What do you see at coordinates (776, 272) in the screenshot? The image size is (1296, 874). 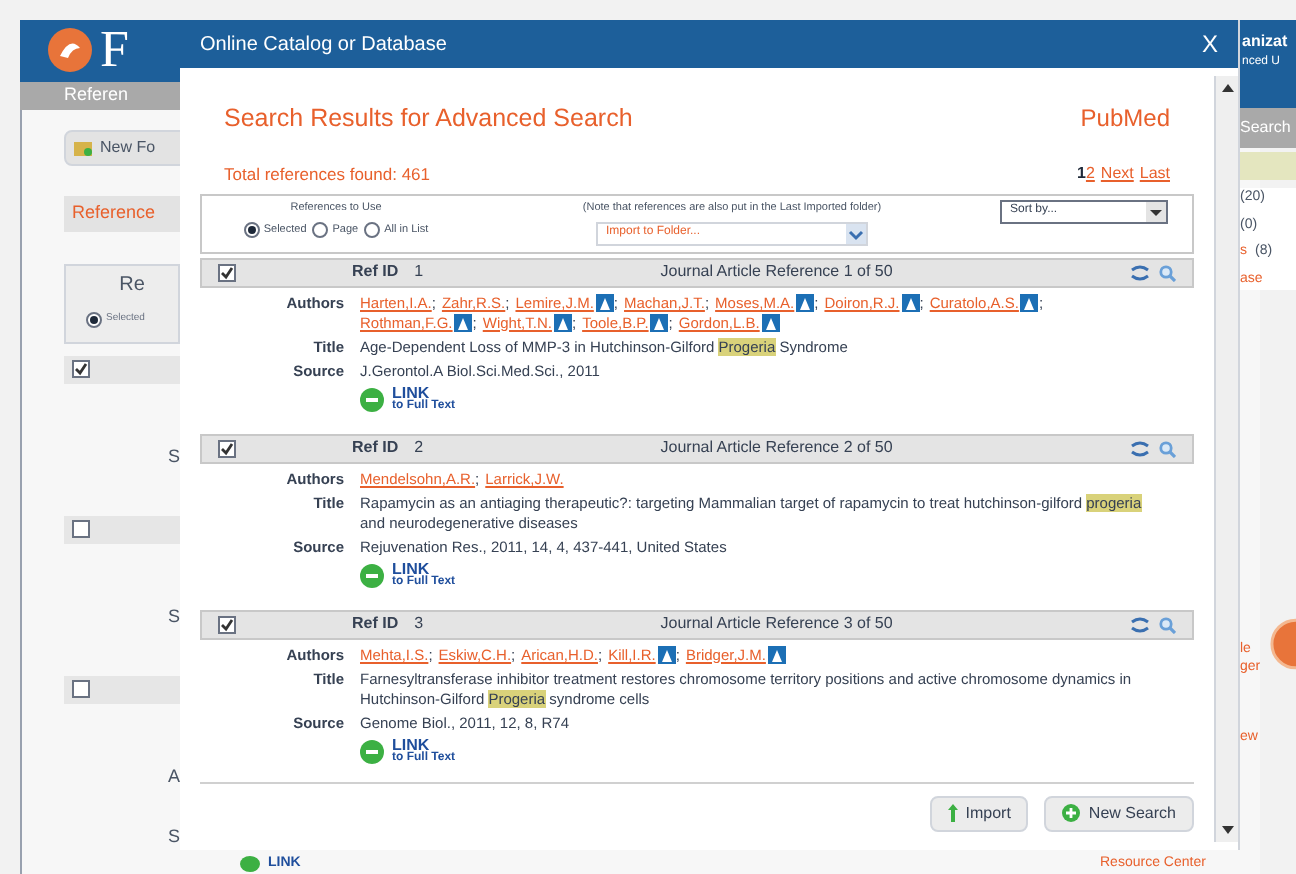 I see `reference-type: Journal Article Reference 1 of 50` at bounding box center [776, 272].